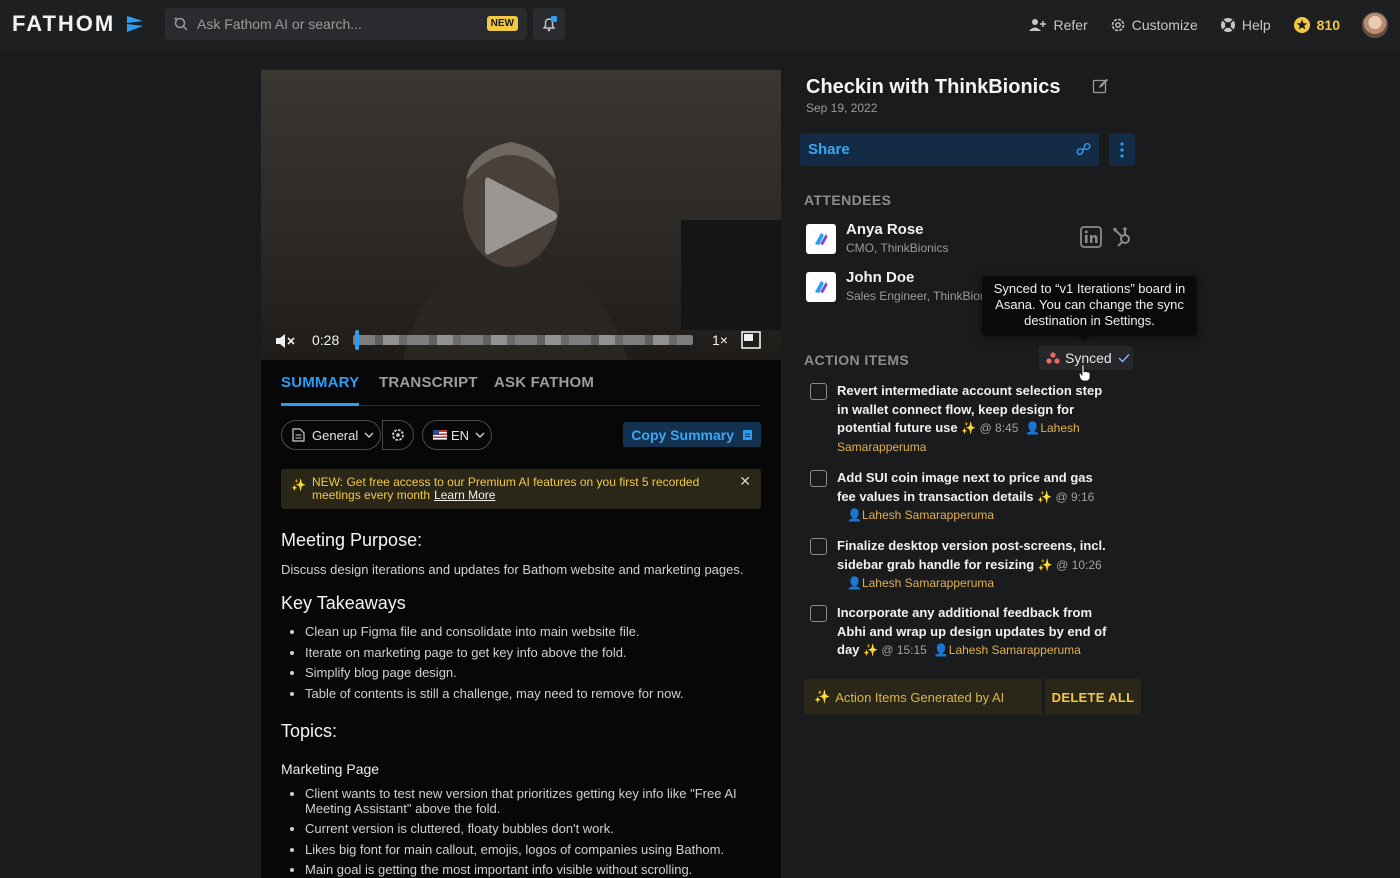  What do you see at coordinates (1256, 25) in the screenshot?
I see `help-label: Help` at bounding box center [1256, 25].